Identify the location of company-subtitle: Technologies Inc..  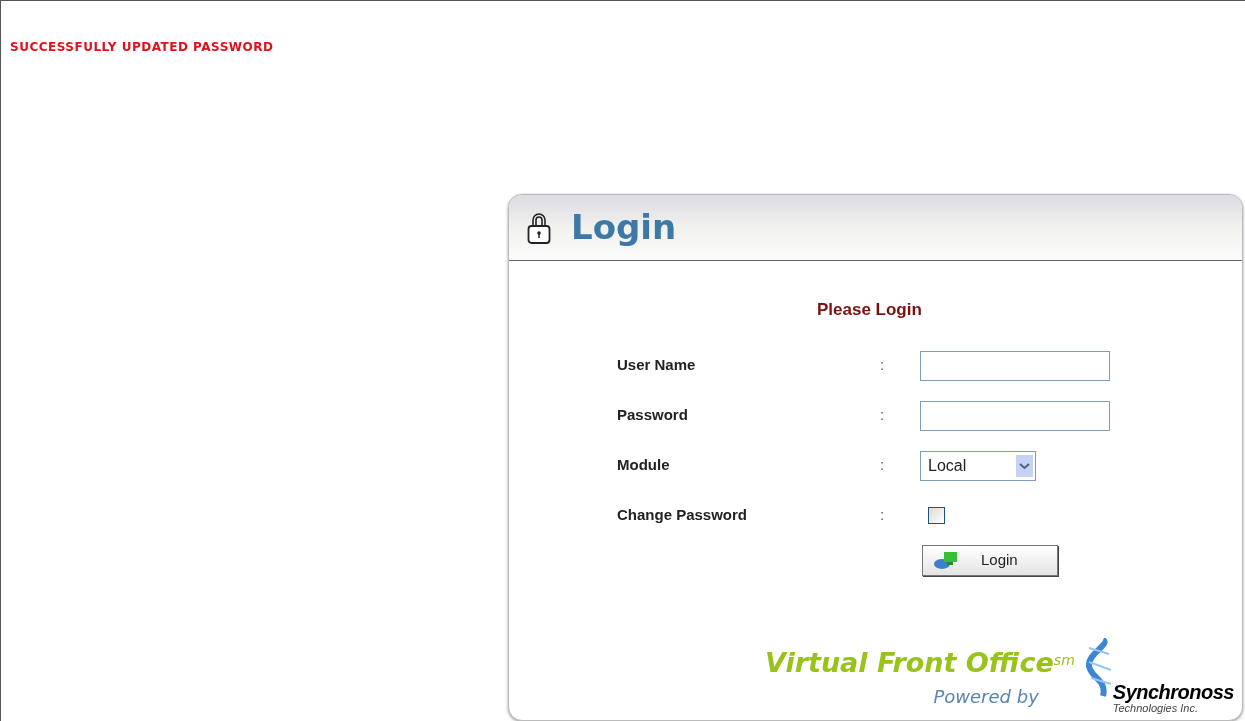
(1155, 709).